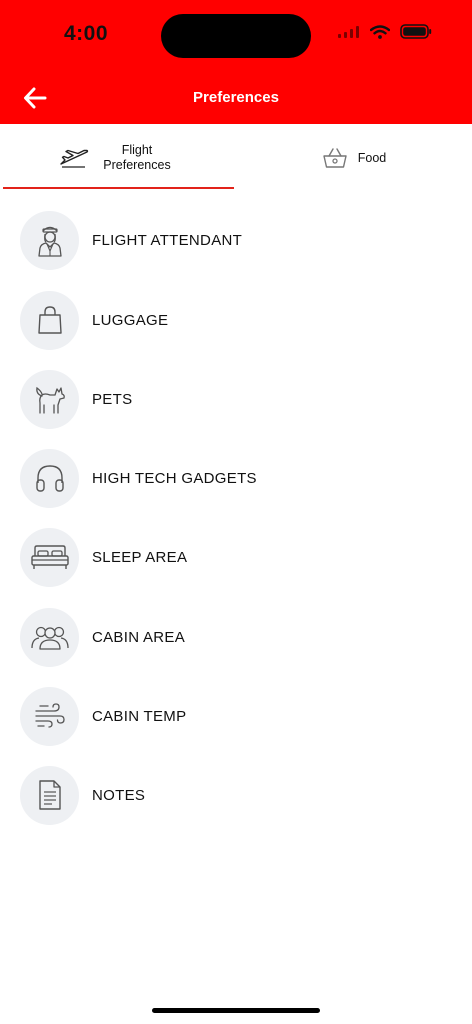 Image resolution: width=472 pixels, height=1024 pixels. I want to click on signal-icon, so click(348, 31).